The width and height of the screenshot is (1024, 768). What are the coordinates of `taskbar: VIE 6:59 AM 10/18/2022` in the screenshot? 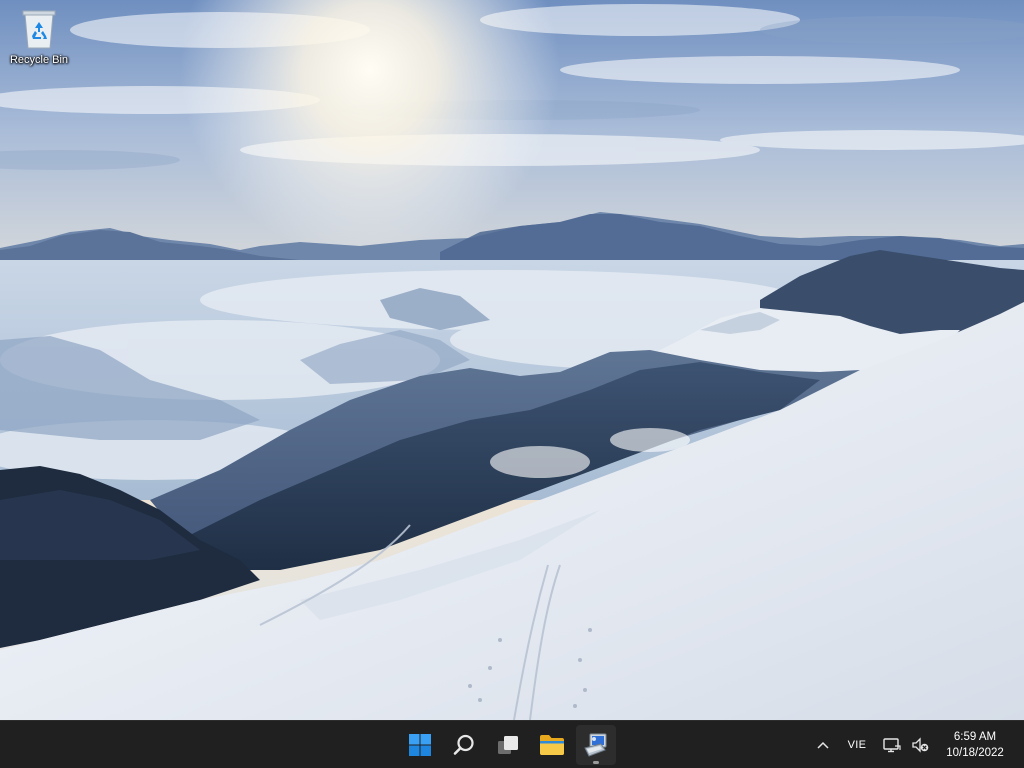 It's located at (512, 744).